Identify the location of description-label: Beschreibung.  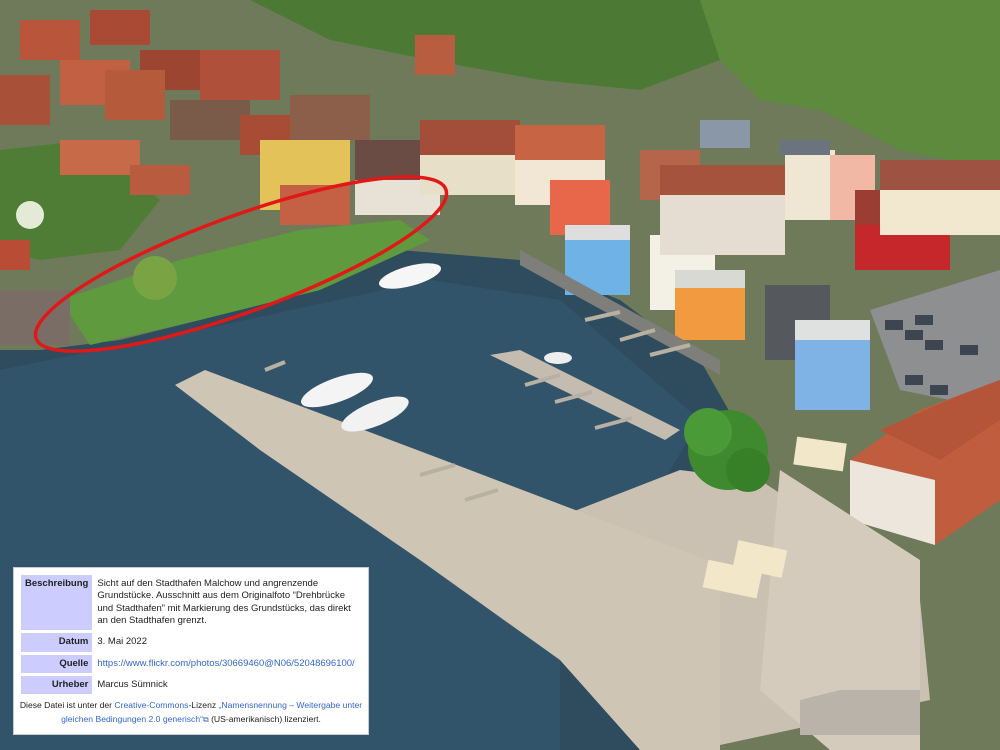
(57, 603).